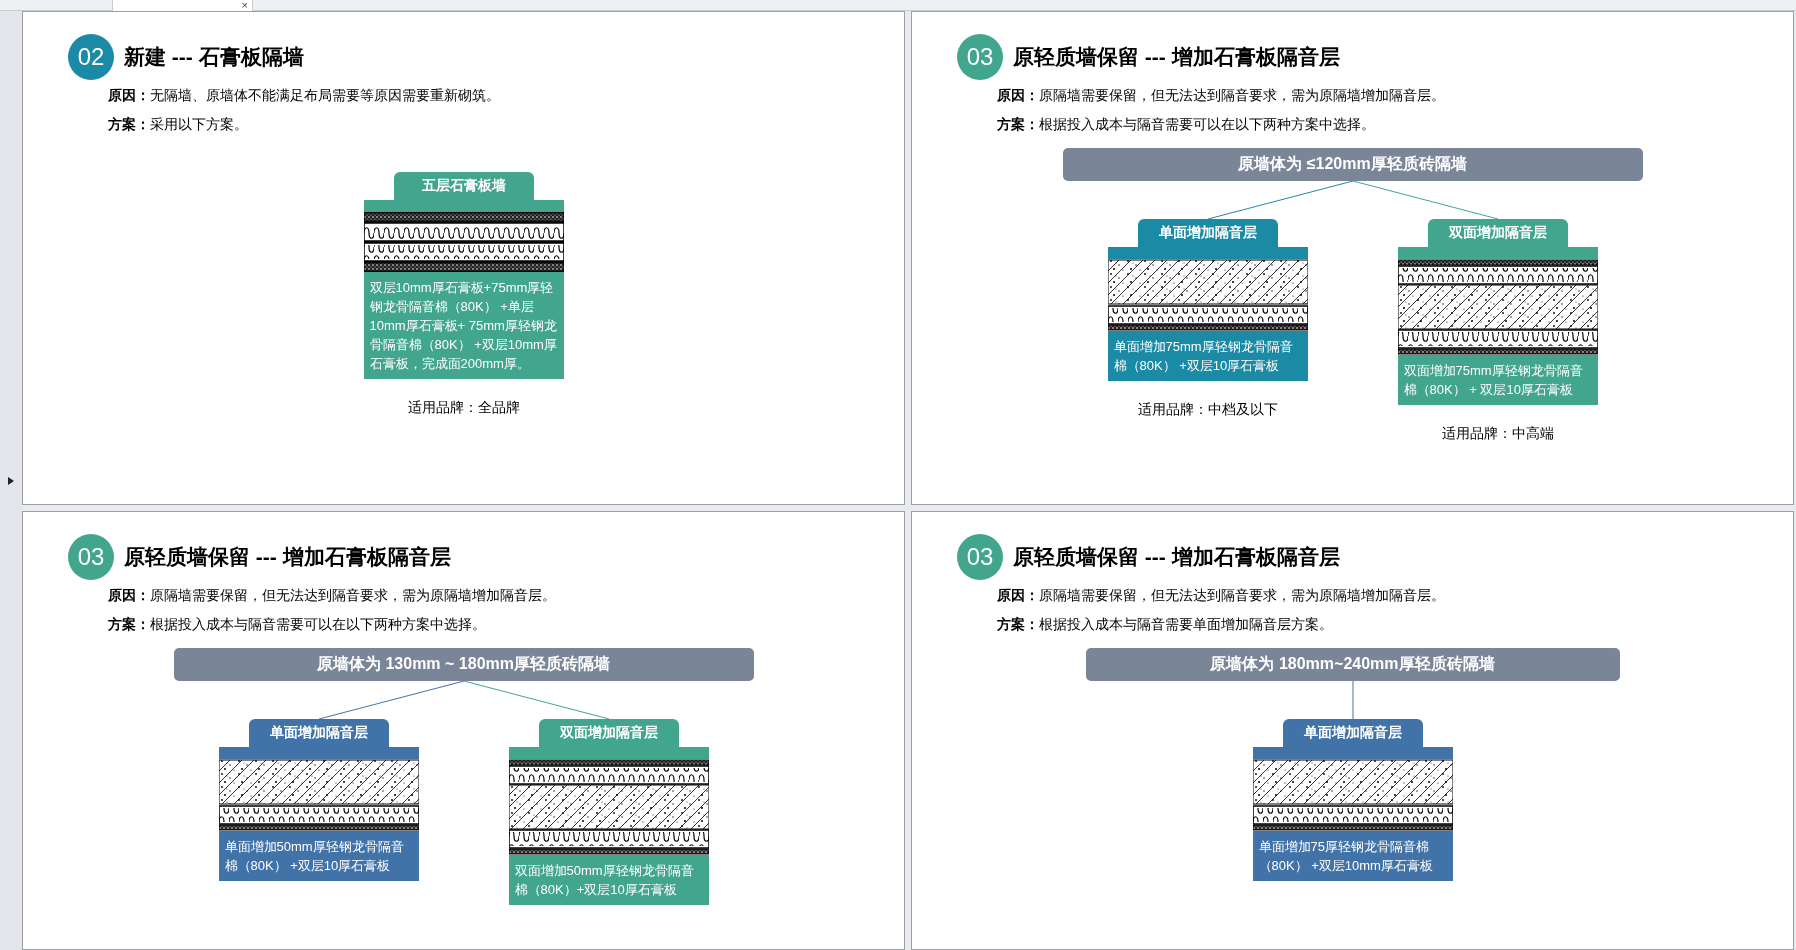  I want to click on plan-text: 方案：根据投入成本与隔音需要单面增加隔音层方案。, so click(1165, 625).